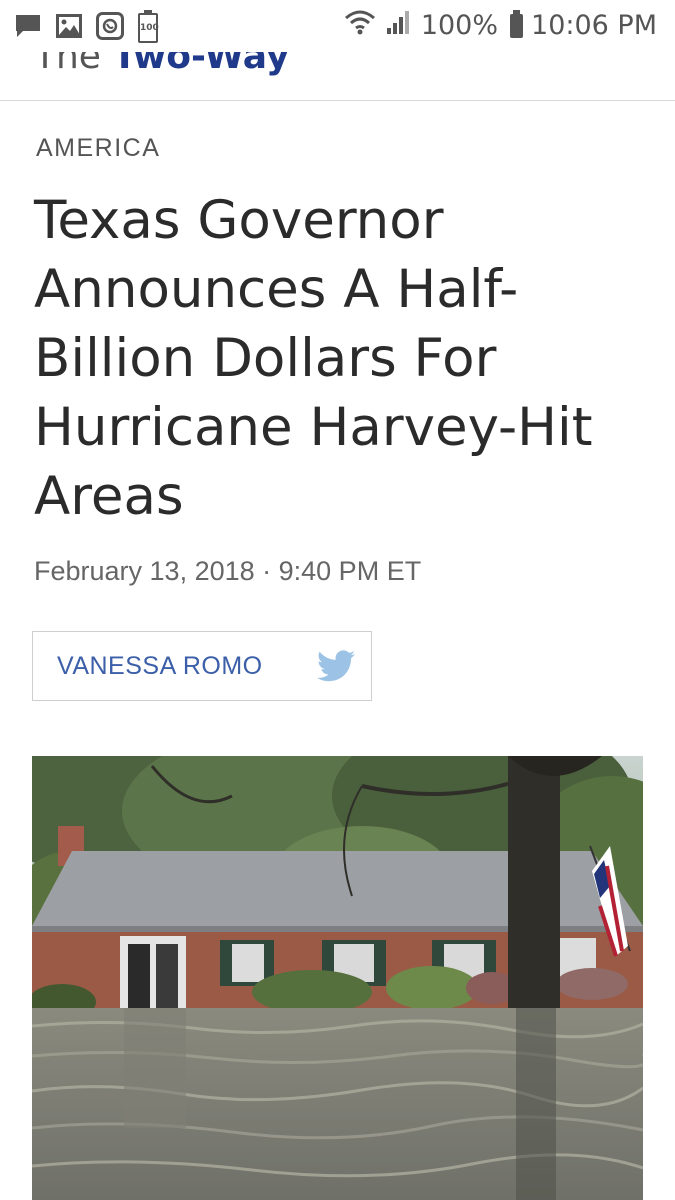  Describe the element at coordinates (517, 23) in the screenshot. I see `battery-level-icon` at that location.